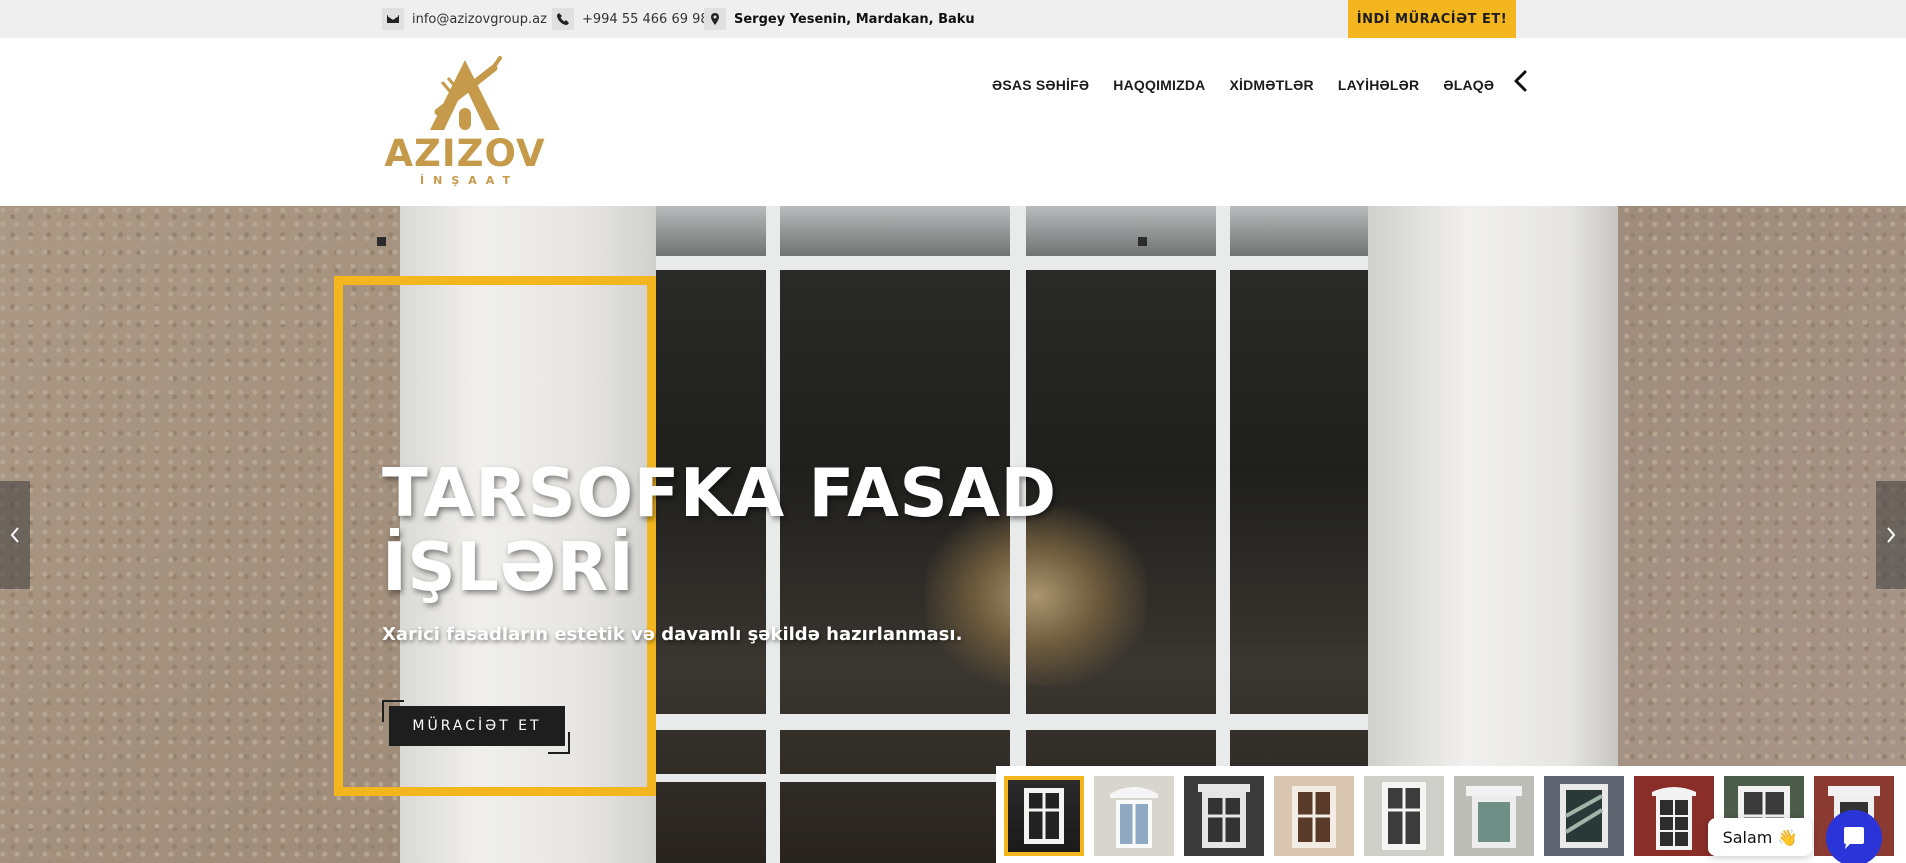 Image resolution: width=1906 pixels, height=863 pixels. I want to click on azizov-logo: AZIZOV İNŞAAT, so click(465, 120).